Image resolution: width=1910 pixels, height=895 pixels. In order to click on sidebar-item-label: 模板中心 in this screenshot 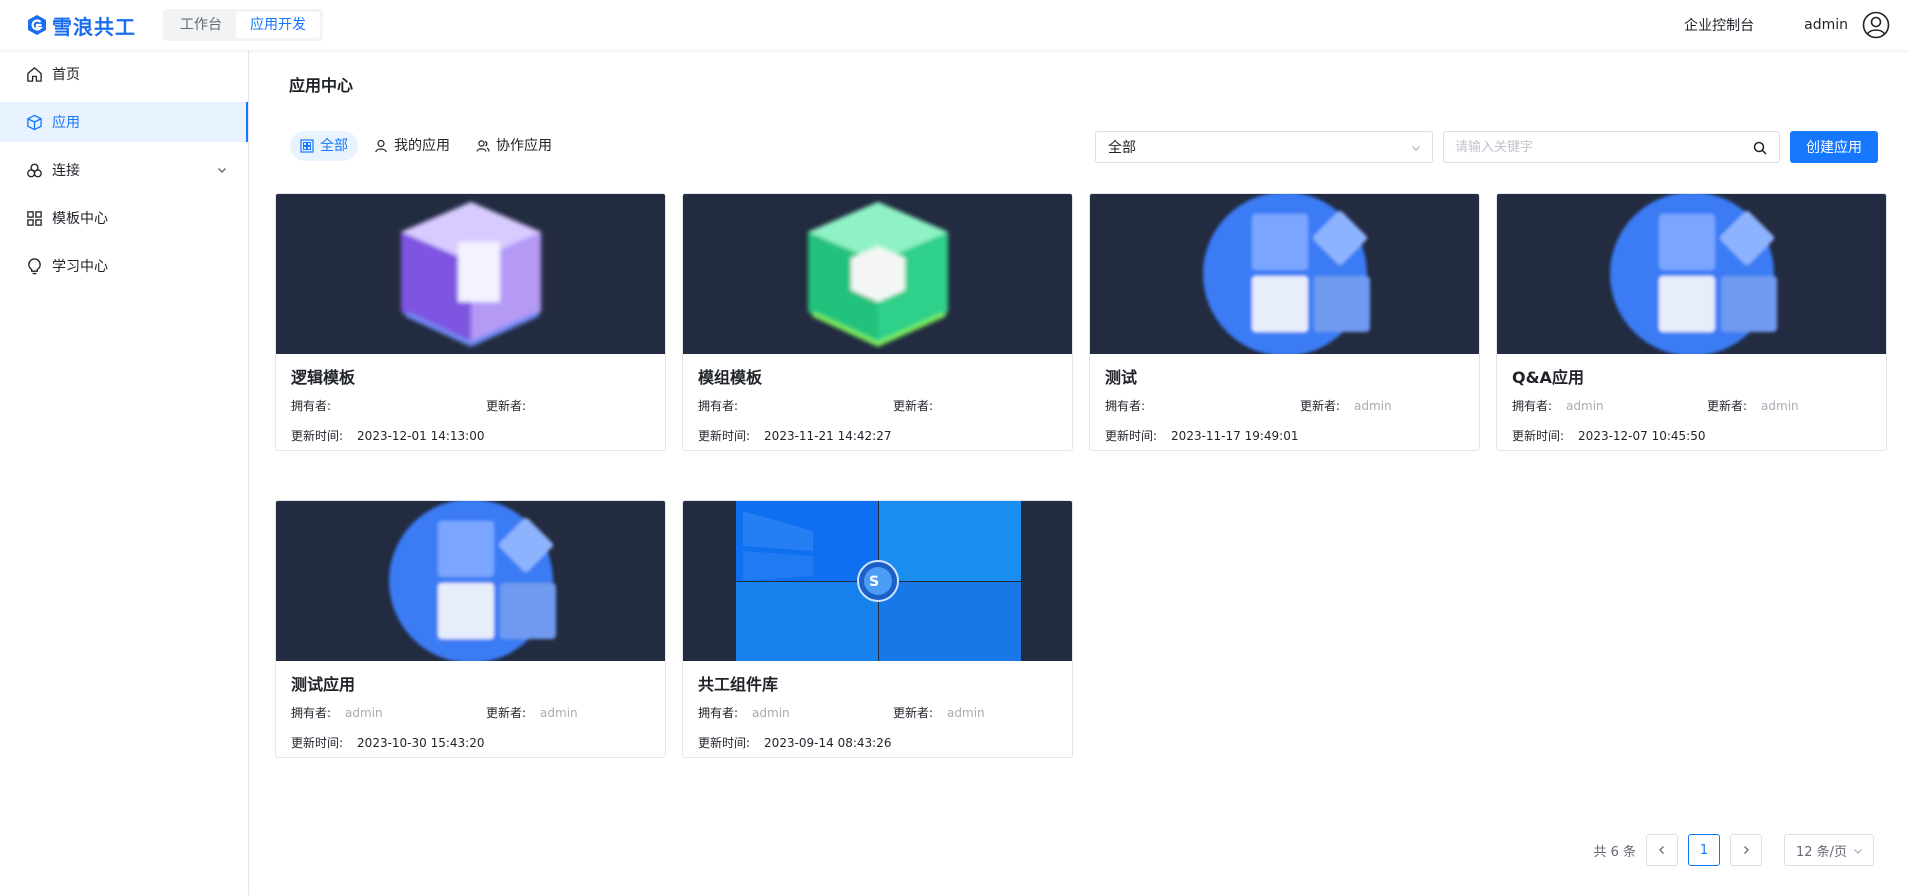, I will do `click(80, 219)`.